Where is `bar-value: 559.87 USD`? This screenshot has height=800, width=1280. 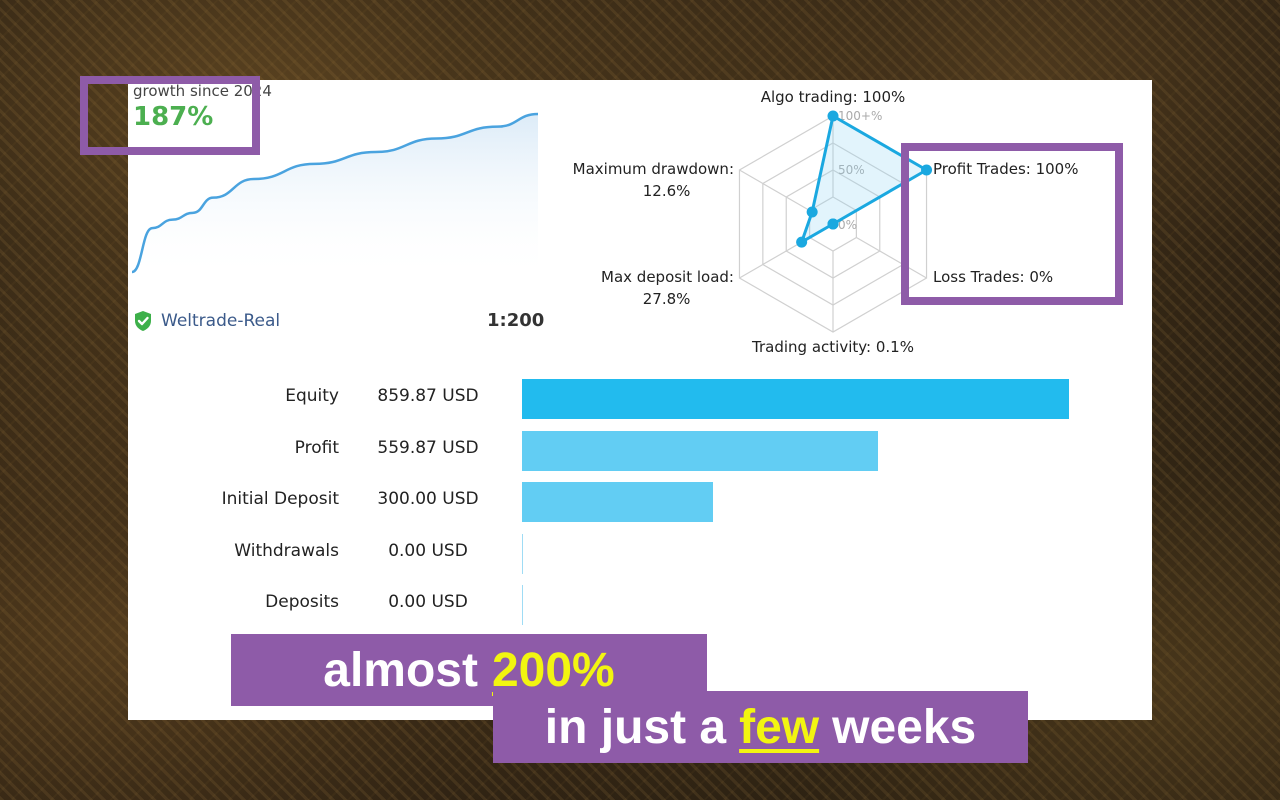 bar-value: 559.87 USD is located at coordinates (428, 447).